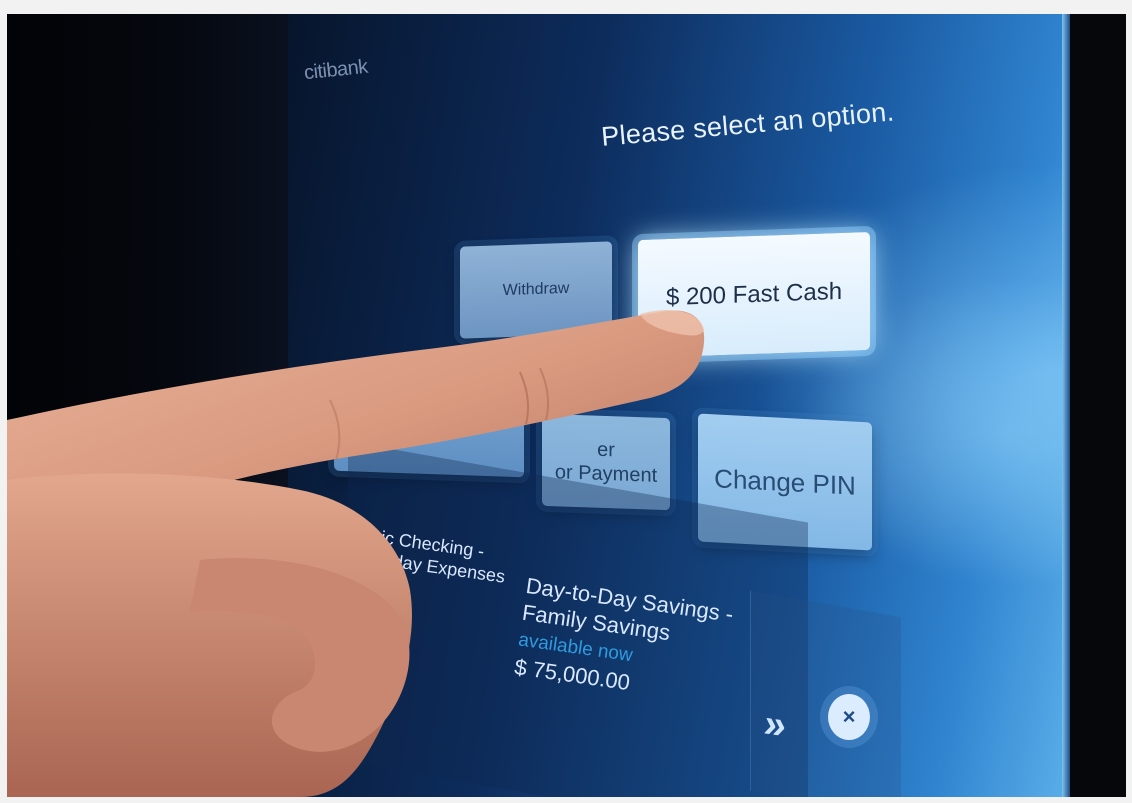  I want to click on frame-left, so click(3, 401).